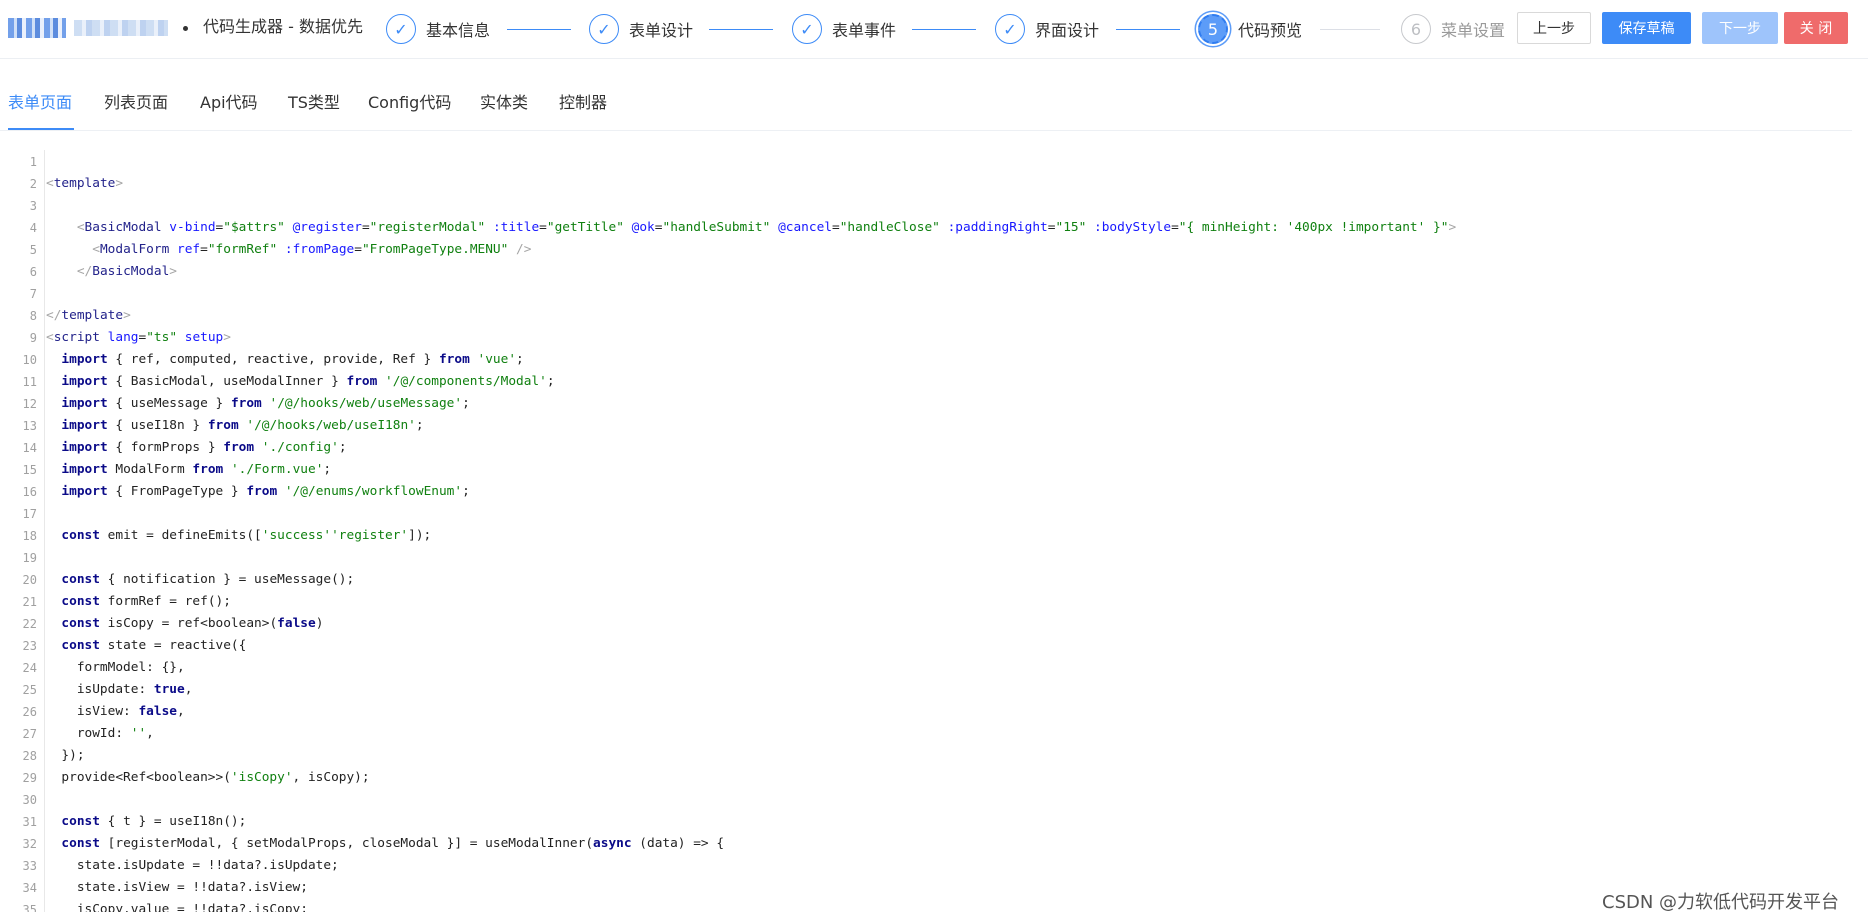  Describe the element at coordinates (227, 579) in the screenshot. I see `code-token: { notification } = useMessage();` at that location.